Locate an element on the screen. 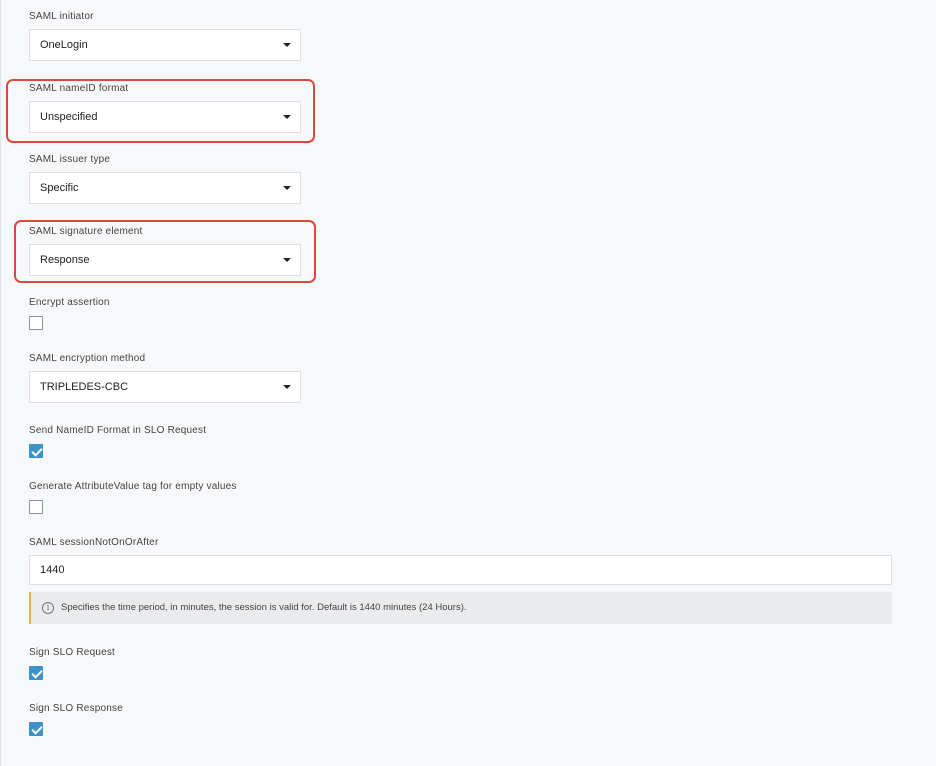 This screenshot has height=766, width=936. encryption-method-value: TRIPLEDES-CBC is located at coordinates (84, 387).